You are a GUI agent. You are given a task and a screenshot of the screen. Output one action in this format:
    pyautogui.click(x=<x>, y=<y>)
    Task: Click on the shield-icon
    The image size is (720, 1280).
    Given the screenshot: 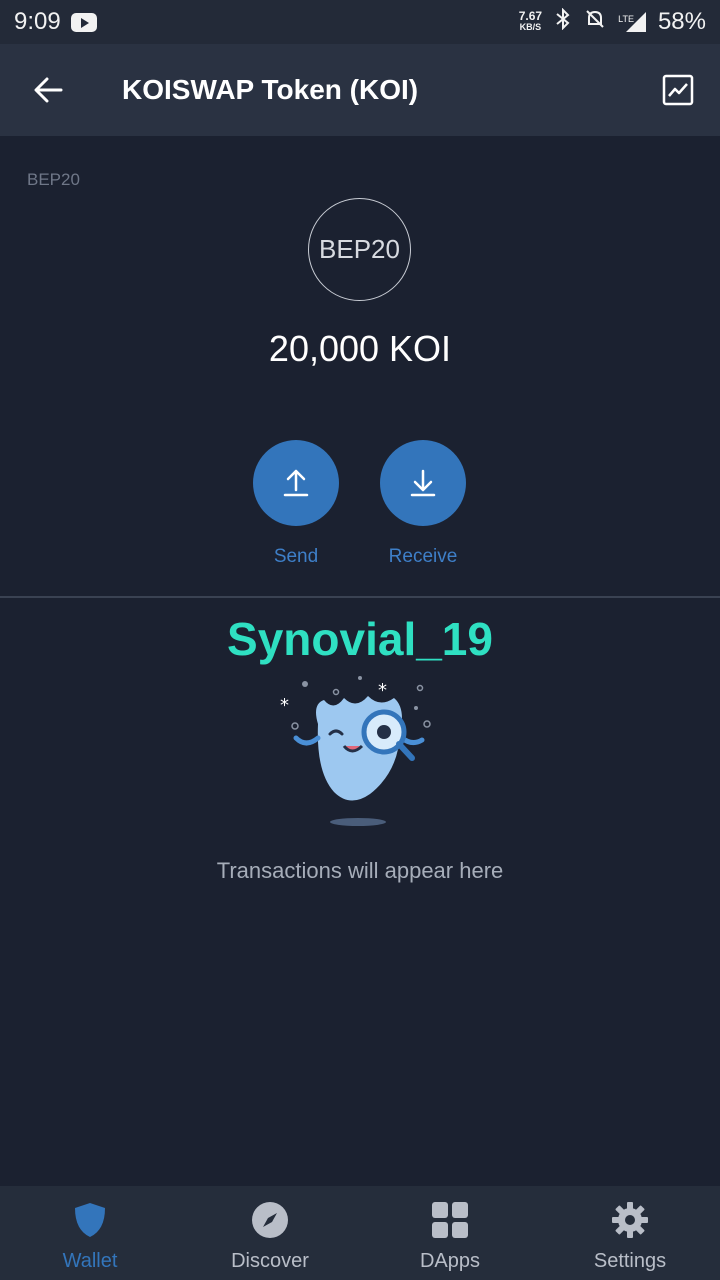 What is the action you would take?
    pyautogui.click(x=90, y=1220)
    